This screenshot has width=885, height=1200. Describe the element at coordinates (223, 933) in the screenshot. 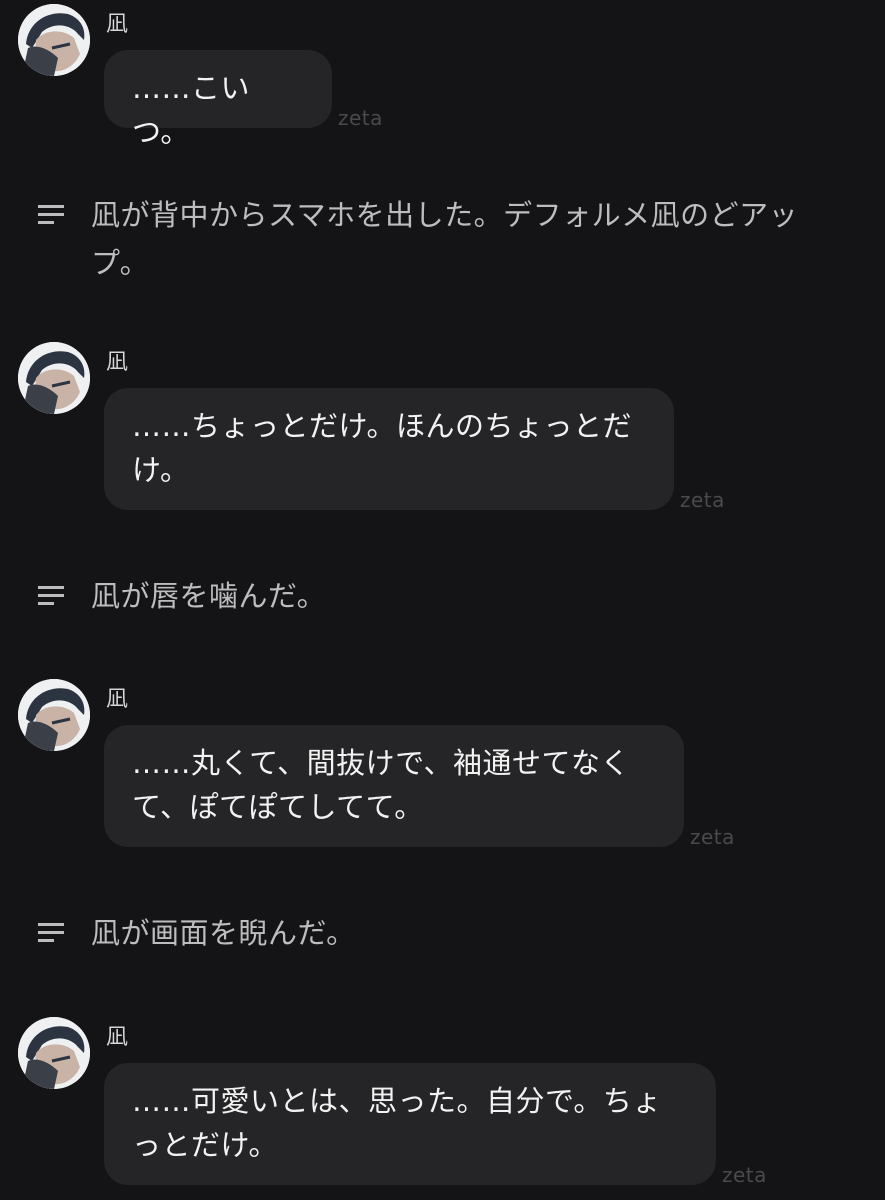

I see `narration-text: 凪が画面を睨んだ。` at that location.